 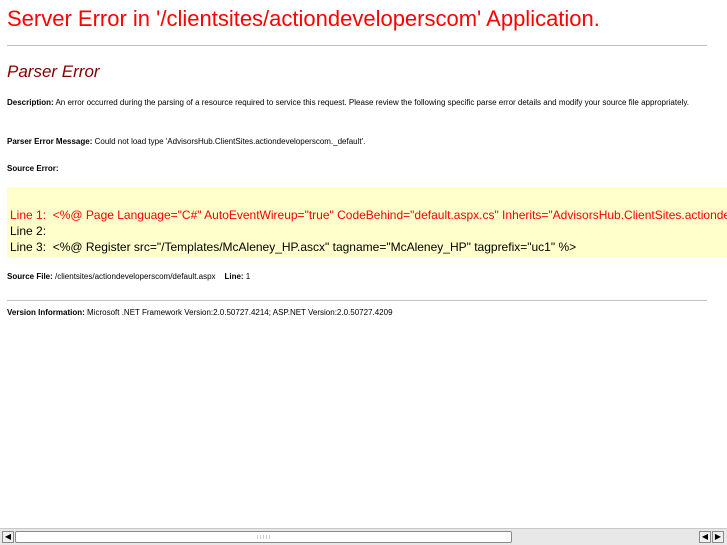 What do you see at coordinates (234, 276) in the screenshot?
I see `line-label: Line:` at bounding box center [234, 276].